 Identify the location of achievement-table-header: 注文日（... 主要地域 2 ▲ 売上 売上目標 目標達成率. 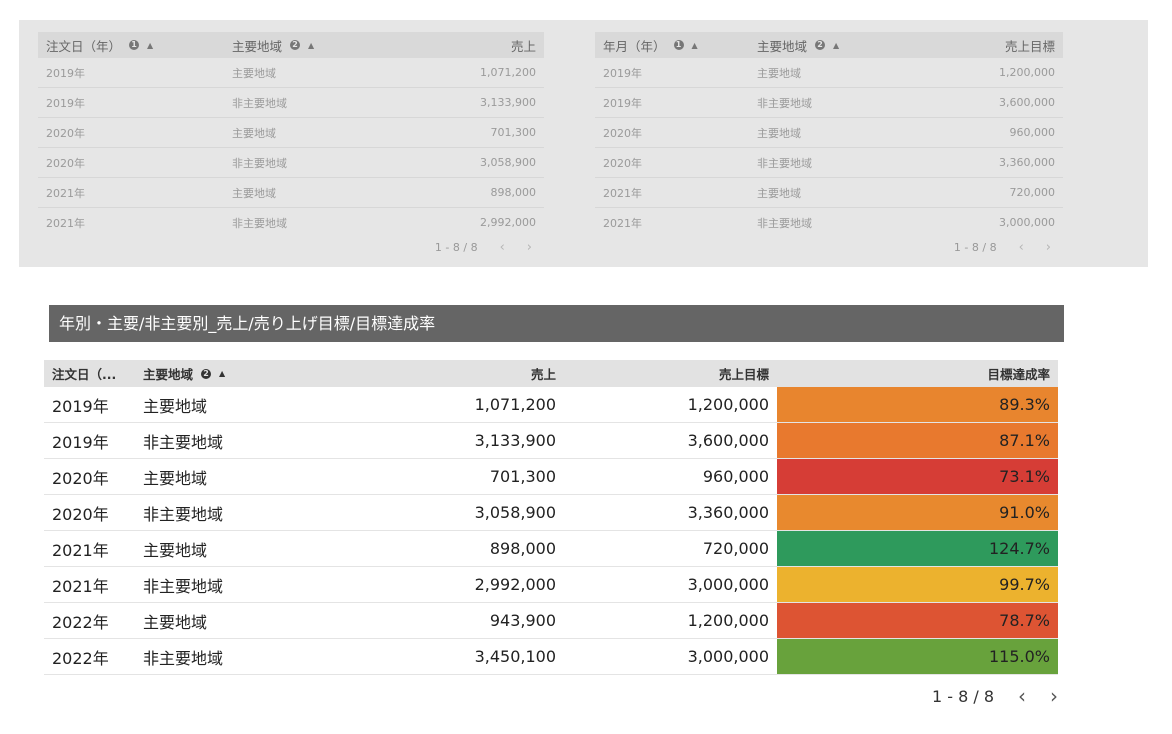
(551, 373).